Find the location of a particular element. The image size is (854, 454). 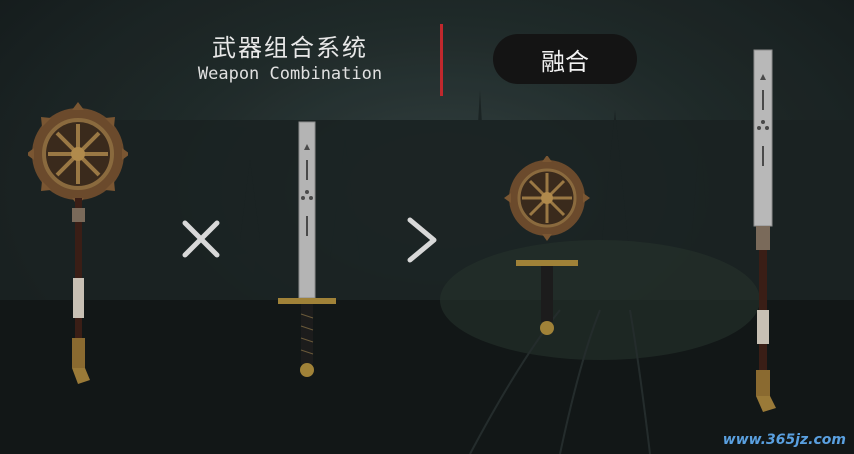

header-divider is located at coordinates (441, 60).